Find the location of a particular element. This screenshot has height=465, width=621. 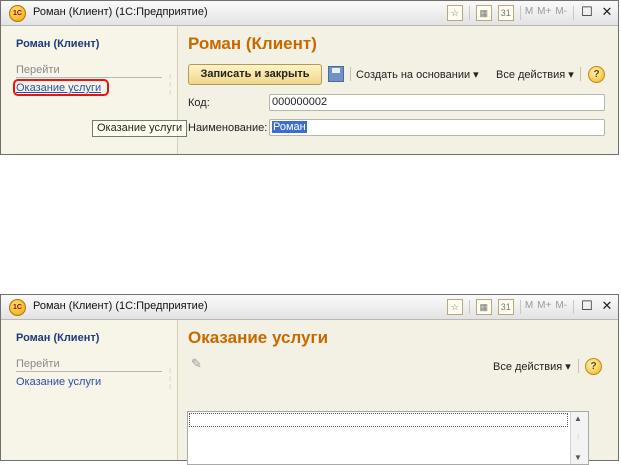

scroll-grip-icon: ⁝ is located at coordinates (578, 438).